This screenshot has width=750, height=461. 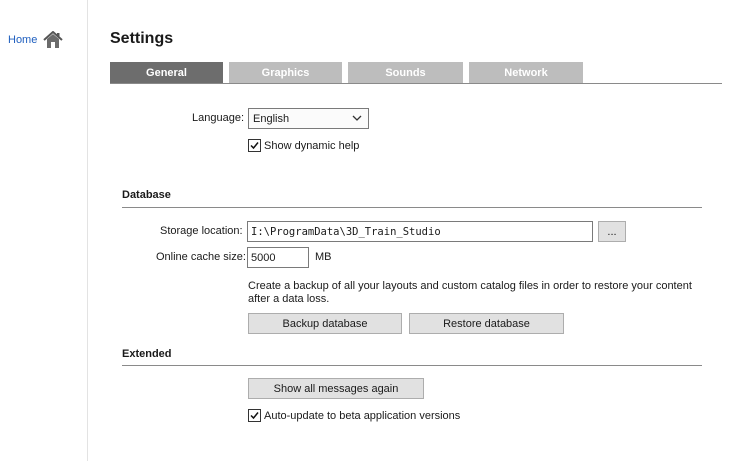 What do you see at coordinates (308, 118) in the screenshot?
I see `language-select: English` at bounding box center [308, 118].